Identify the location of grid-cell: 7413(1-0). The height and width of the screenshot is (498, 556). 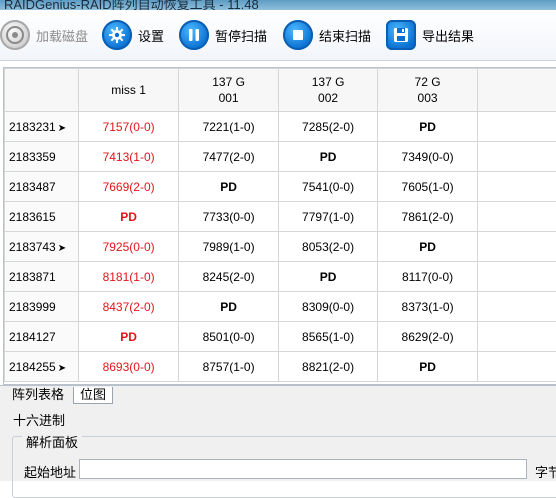
(128, 157).